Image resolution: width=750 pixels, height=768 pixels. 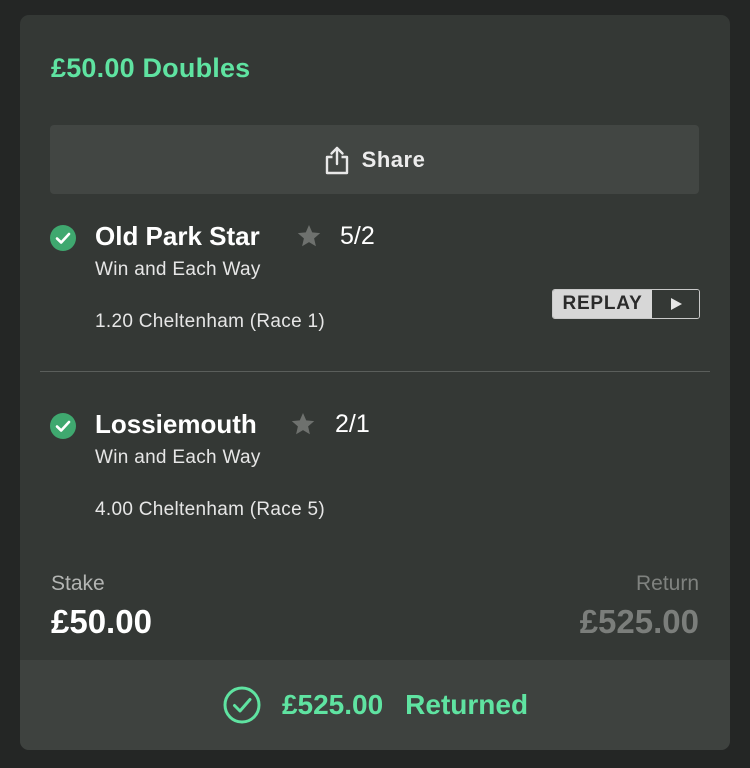 What do you see at coordinates (336, 160) in the screenshot?
I see `share-icon` at bounding box center [336, 160].